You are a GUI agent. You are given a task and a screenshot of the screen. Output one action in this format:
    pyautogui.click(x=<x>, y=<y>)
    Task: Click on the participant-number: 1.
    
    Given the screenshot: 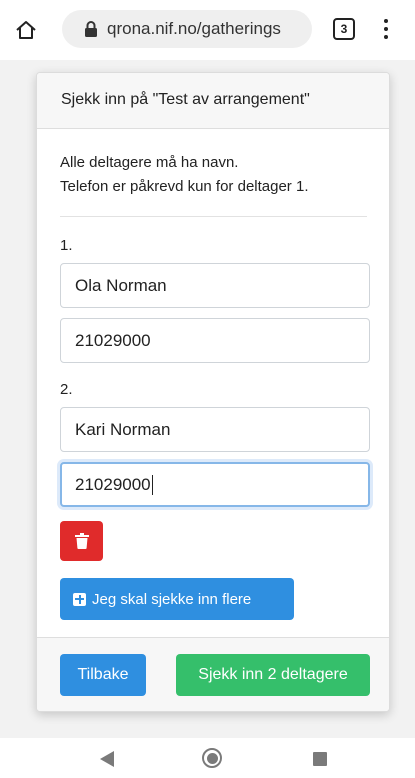 What is the action you would take?
    pyautogui.click(x=66, y=245)
    